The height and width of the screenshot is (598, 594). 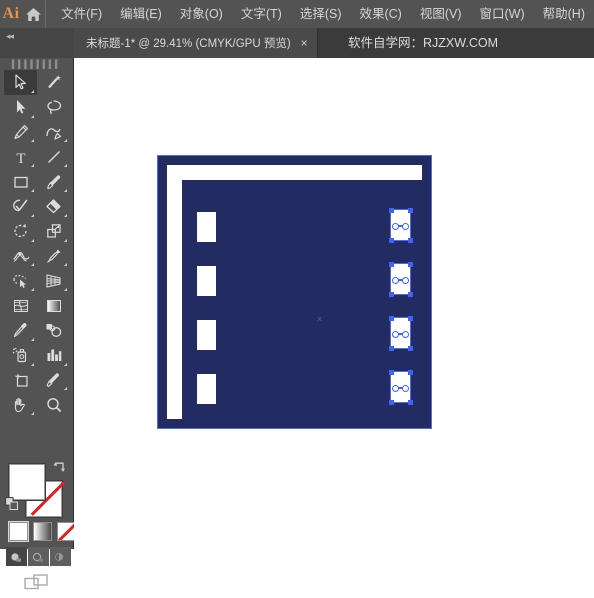 I want to click on rotate-tool, so click(x=20, y=231).